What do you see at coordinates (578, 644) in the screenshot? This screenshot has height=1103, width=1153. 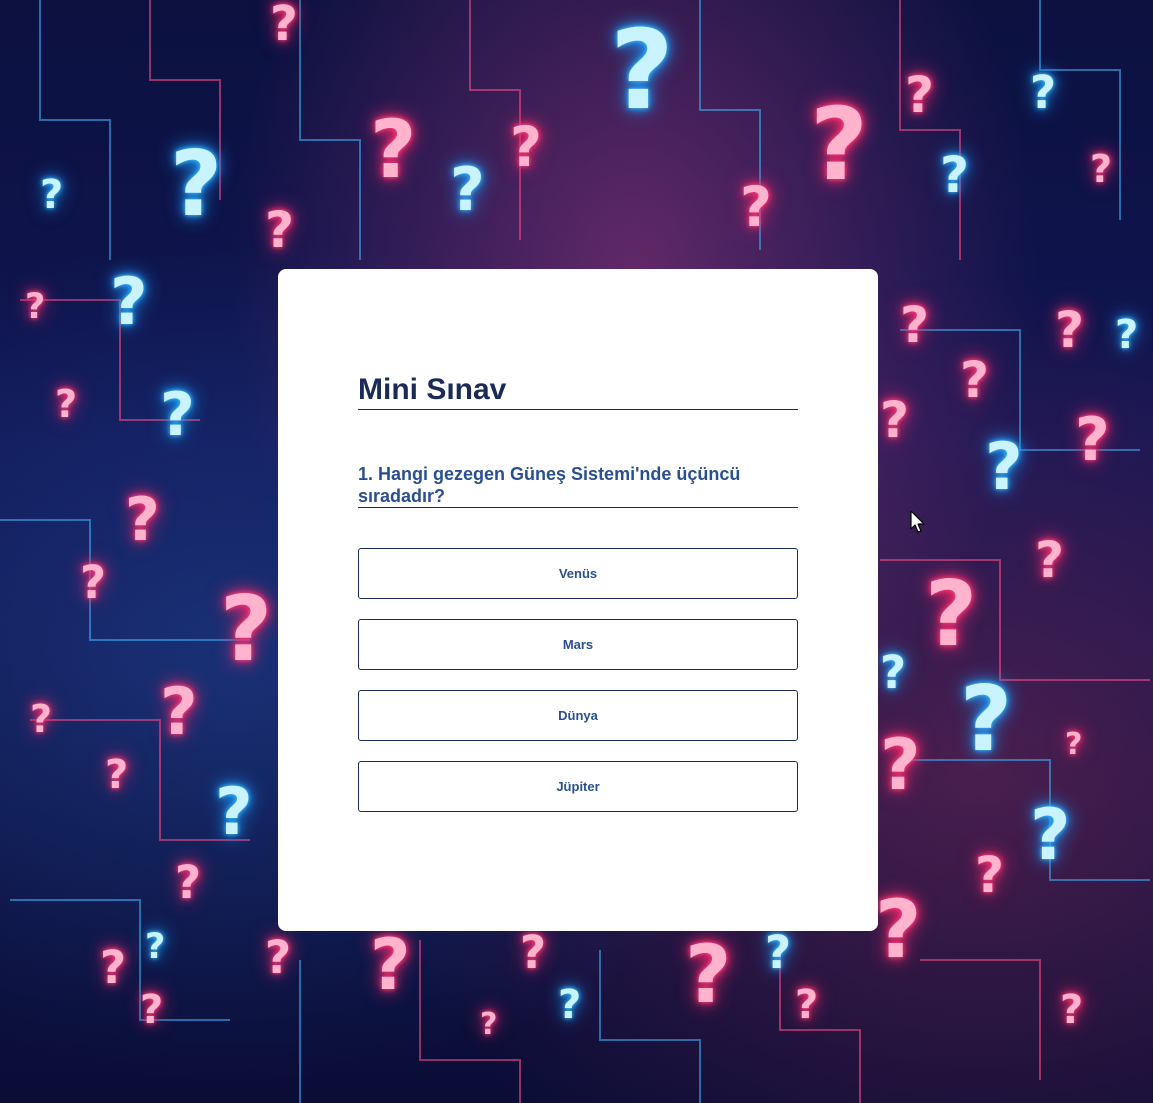 I see `answer-option-mars: Mars` at bounding box center [578, 644].